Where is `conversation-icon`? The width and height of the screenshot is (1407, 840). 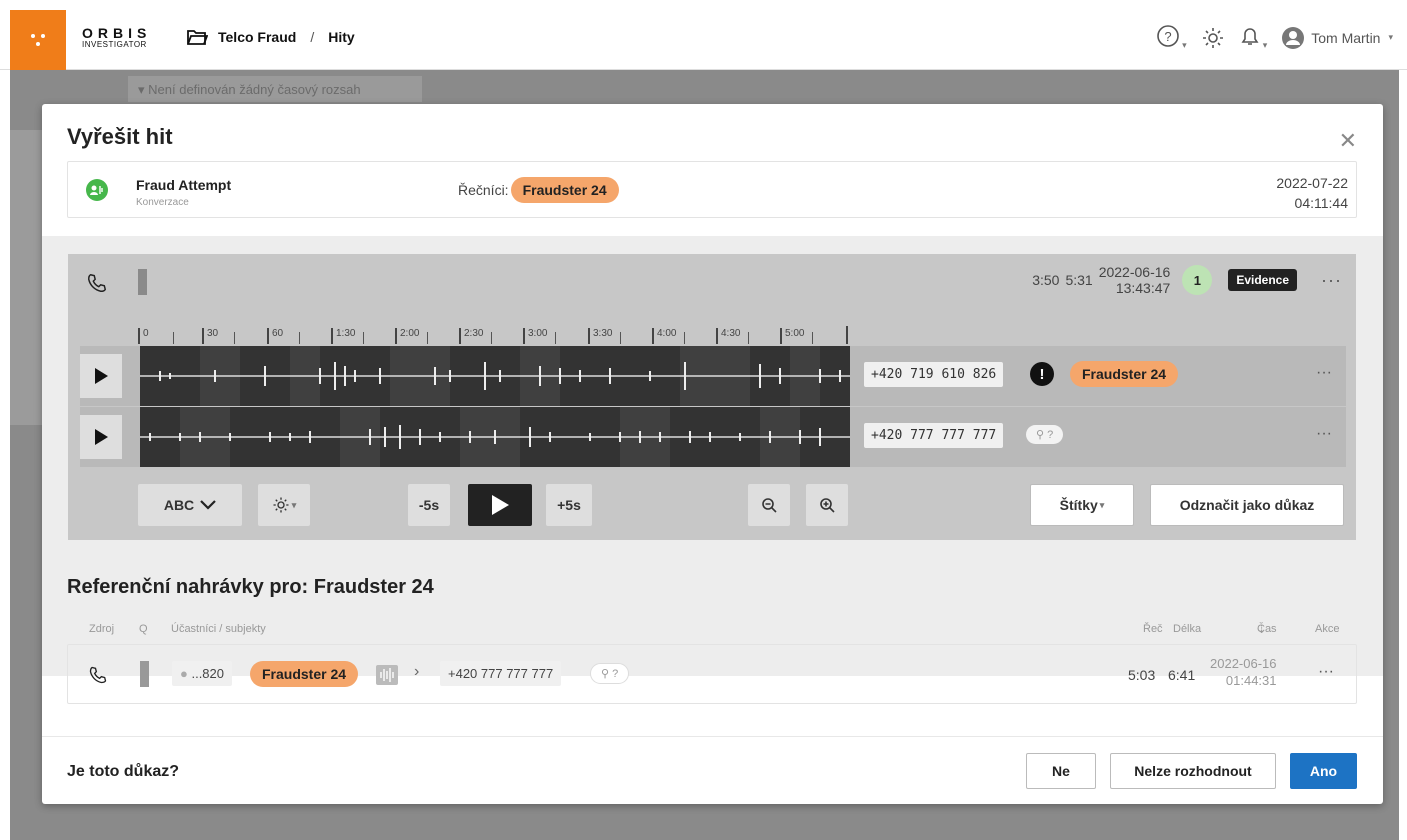
conversation-icon is located at coordinates (97, 190).